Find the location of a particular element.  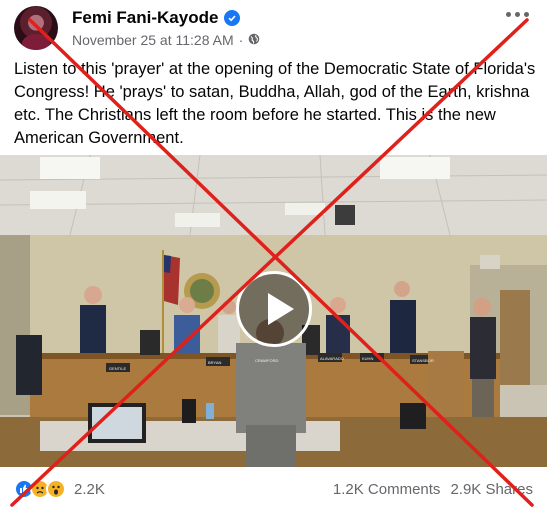

nameplate-label: CRAWFORD is located at coordinates (267, 360).